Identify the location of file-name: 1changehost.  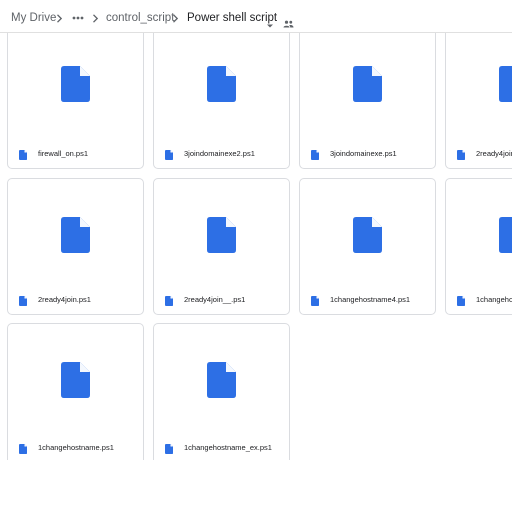
(494, 299).